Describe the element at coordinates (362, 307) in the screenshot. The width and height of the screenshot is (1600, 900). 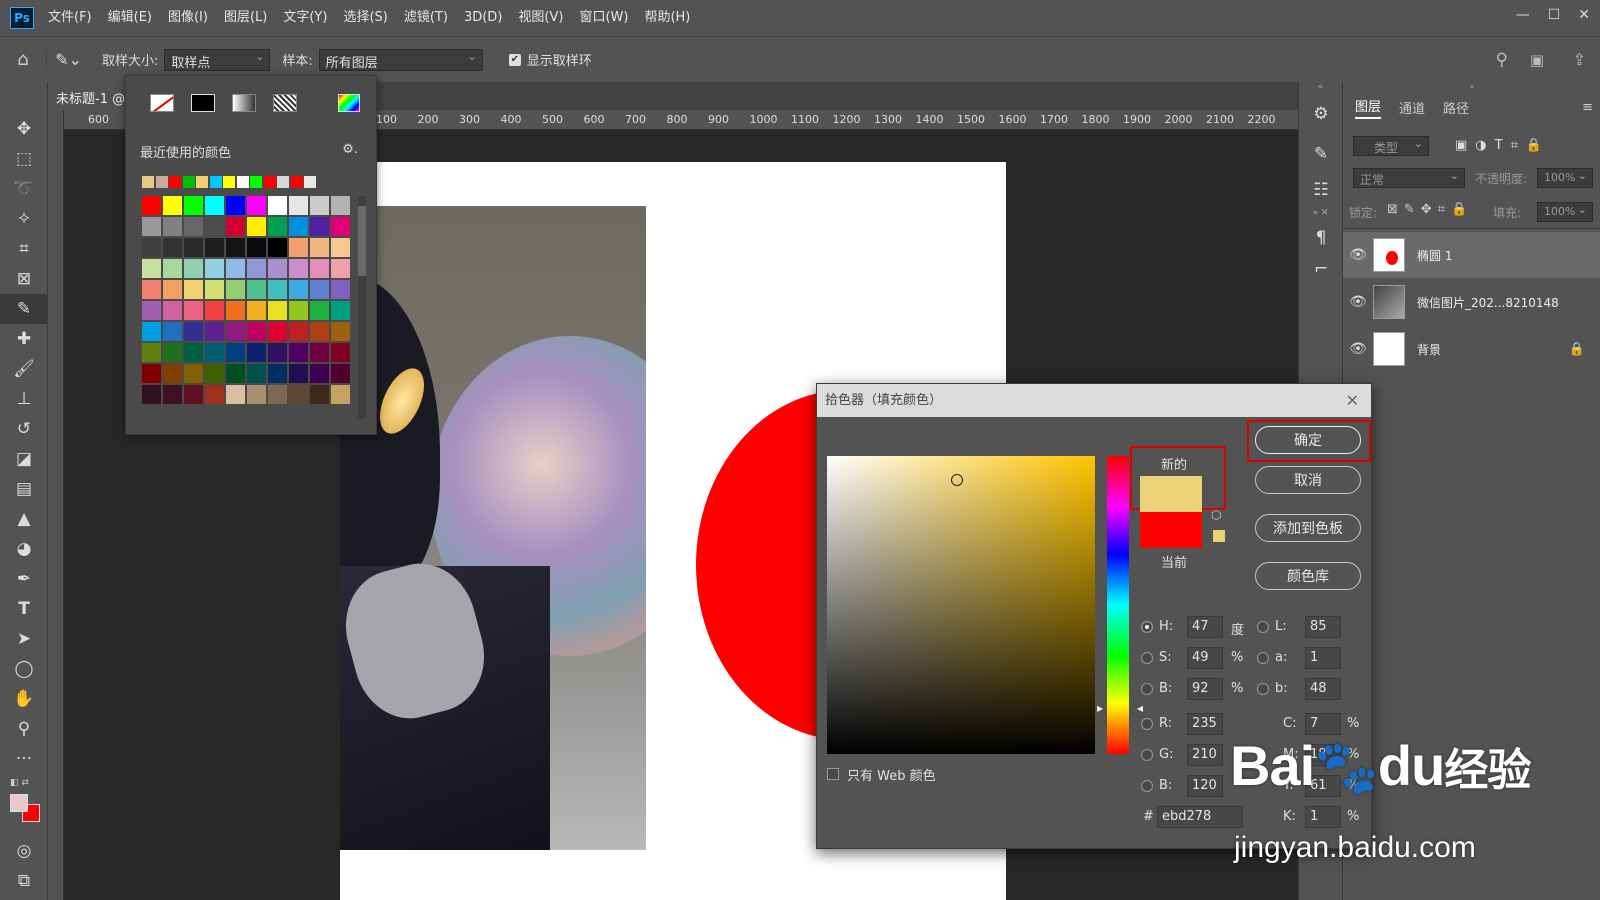
I see `swatch-scrollbar` at that location.